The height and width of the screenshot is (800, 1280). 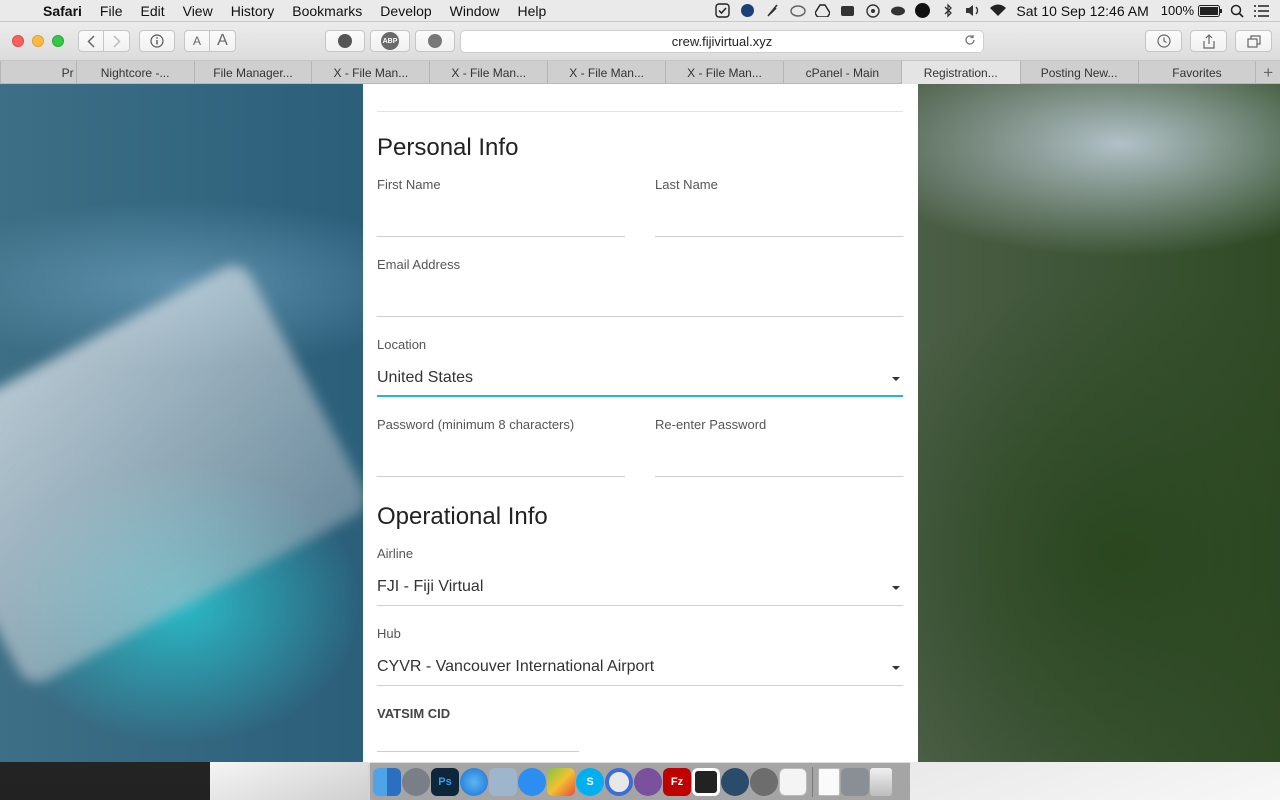 What do you see at coordinates (62, 11) in the screenshot?
I see `menu-app-name: Safari` at bounding box center [62, 11].